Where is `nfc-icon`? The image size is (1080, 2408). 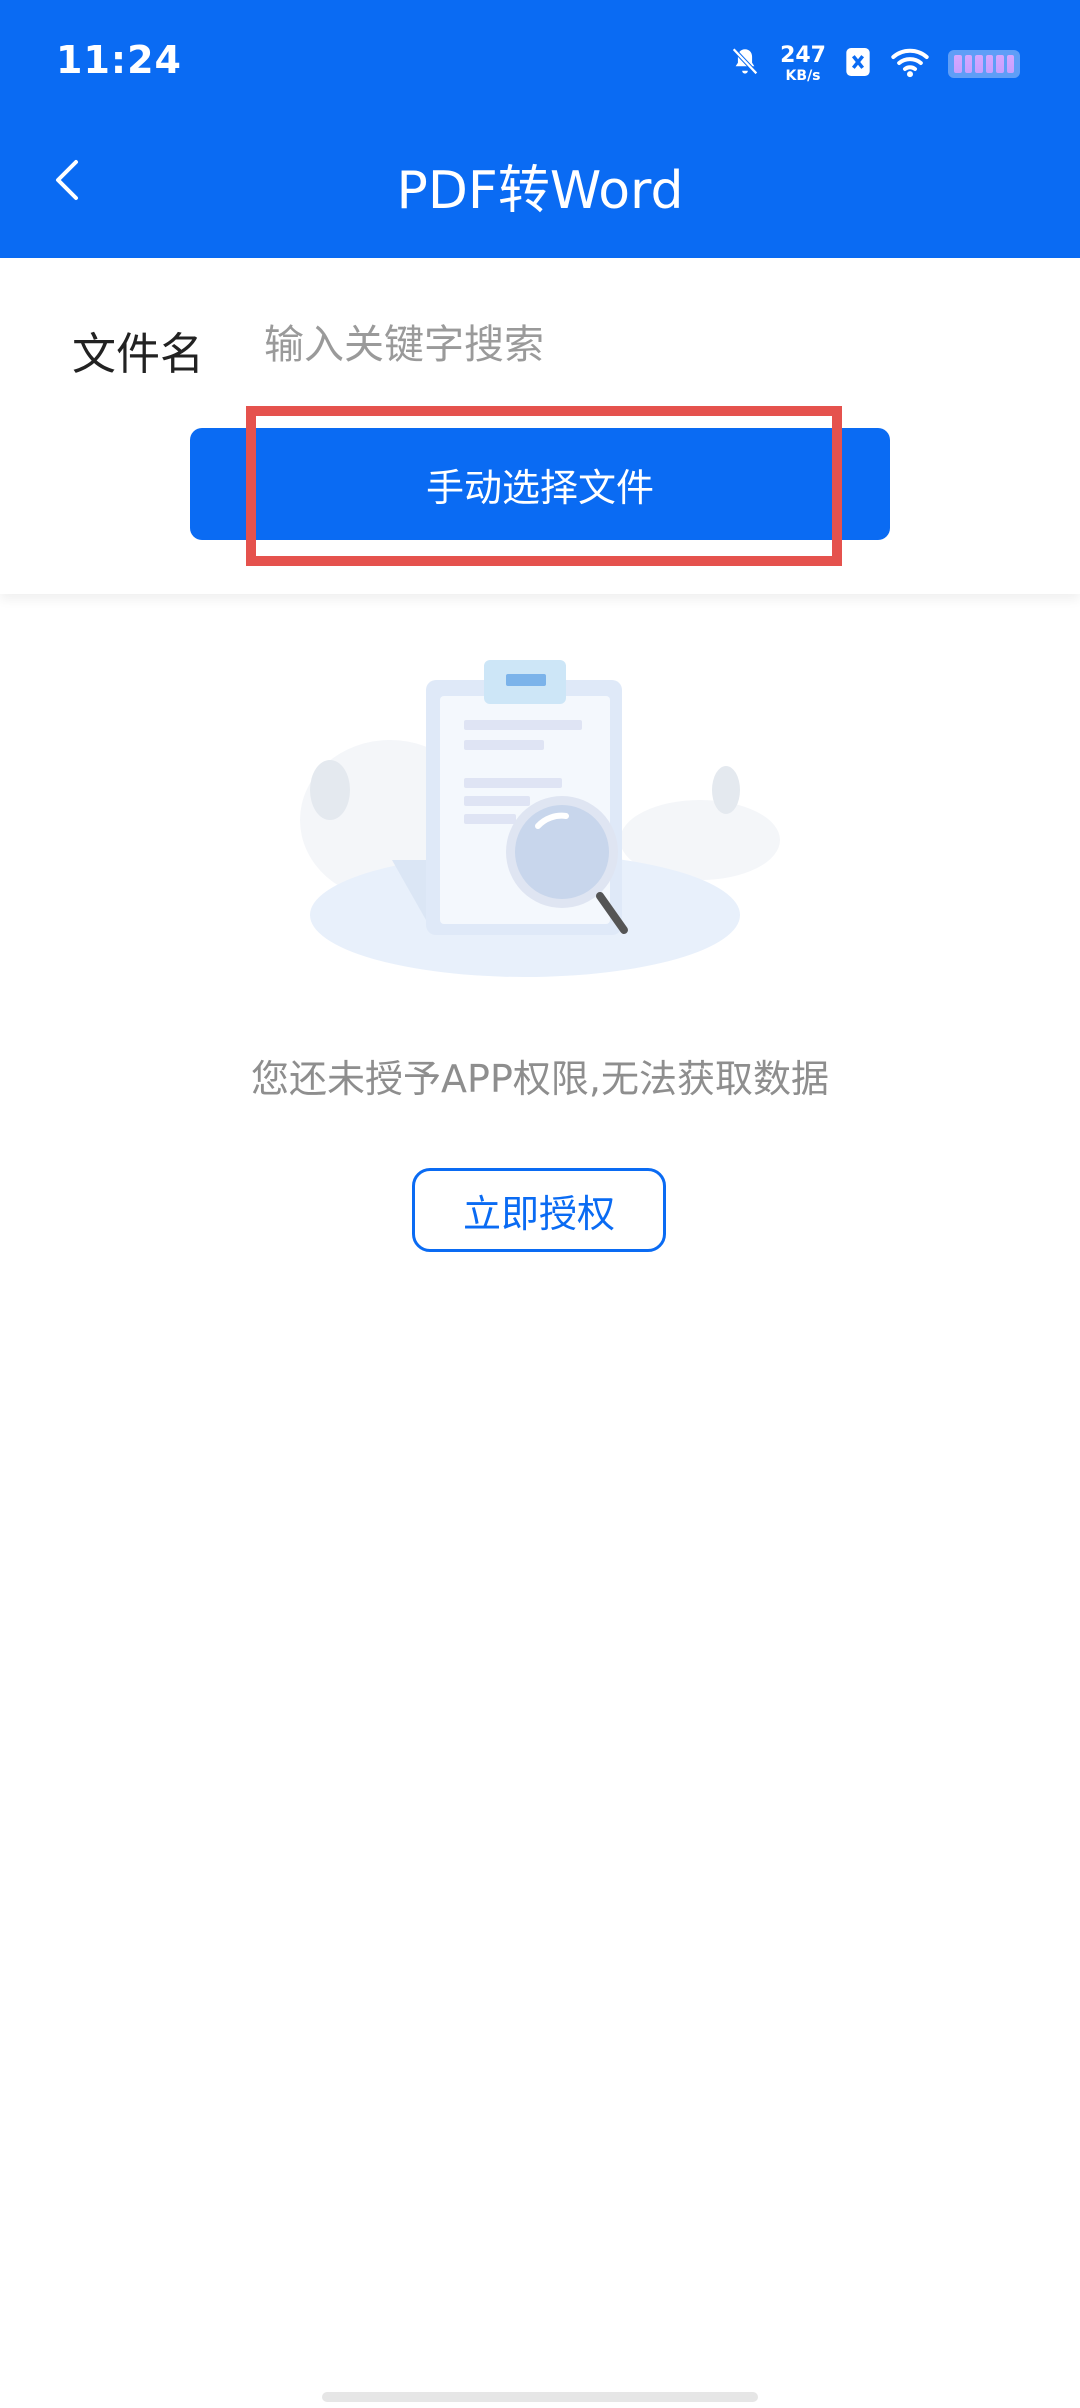
nfc-icon is located at coordinates (858, 64).